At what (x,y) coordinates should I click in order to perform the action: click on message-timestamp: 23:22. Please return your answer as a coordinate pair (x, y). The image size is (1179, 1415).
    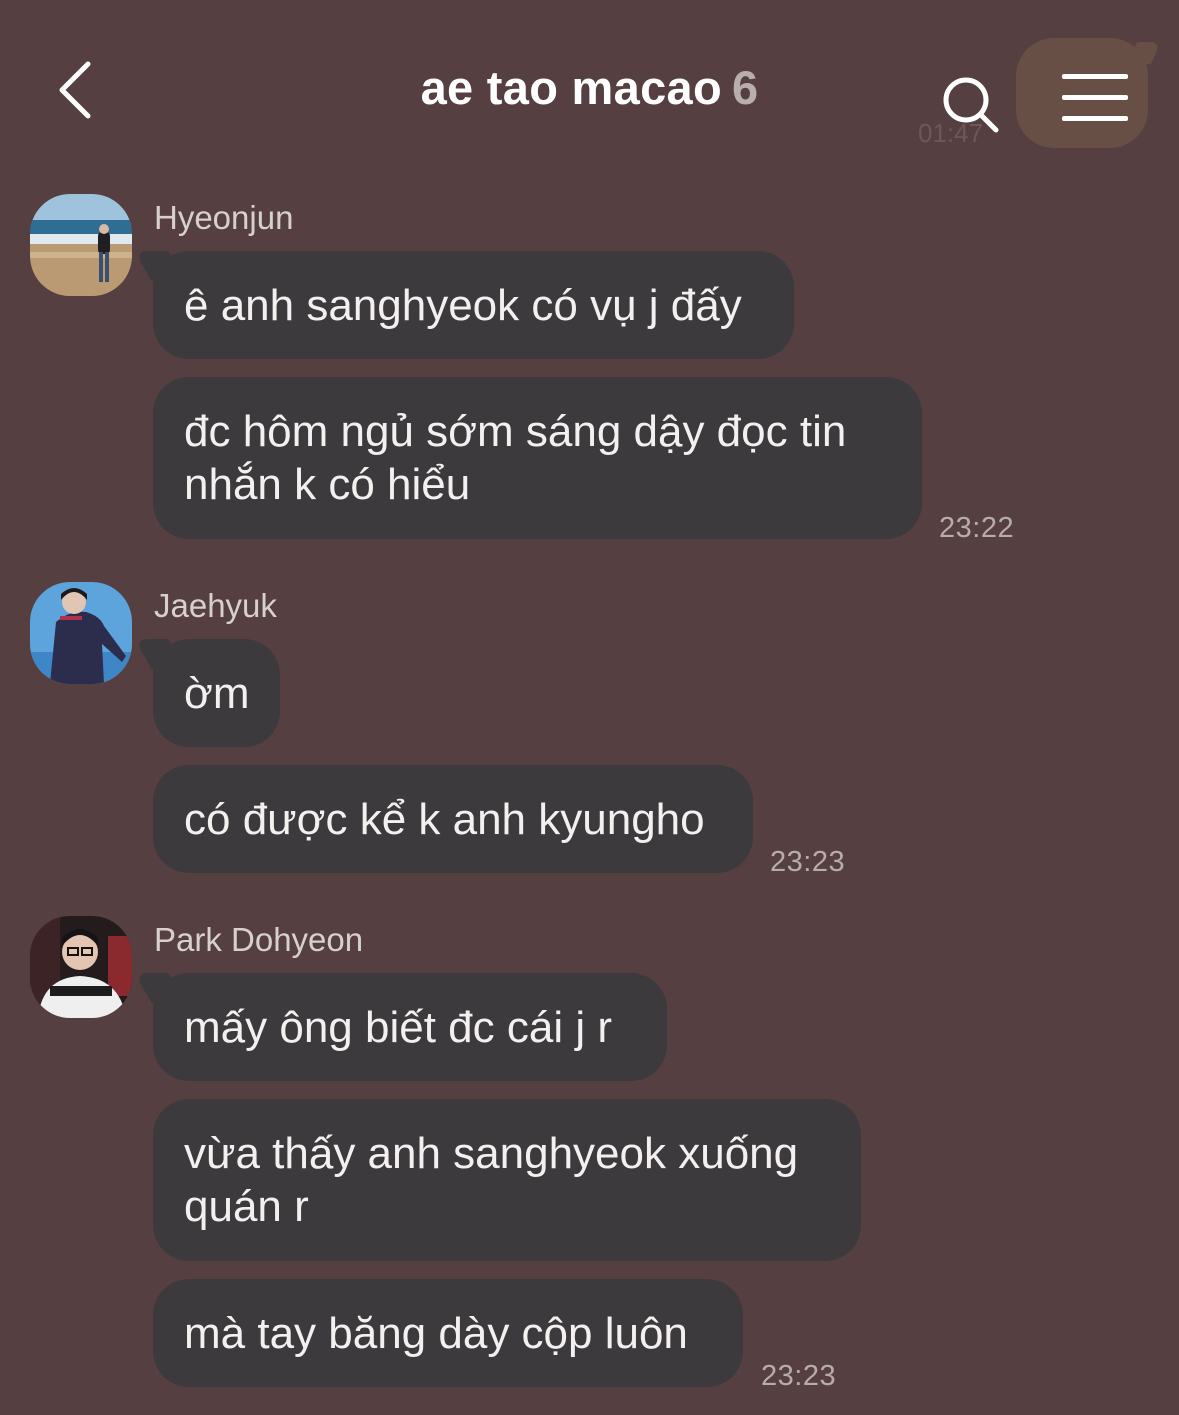
    Looking at the image, I should click on (977, 528).